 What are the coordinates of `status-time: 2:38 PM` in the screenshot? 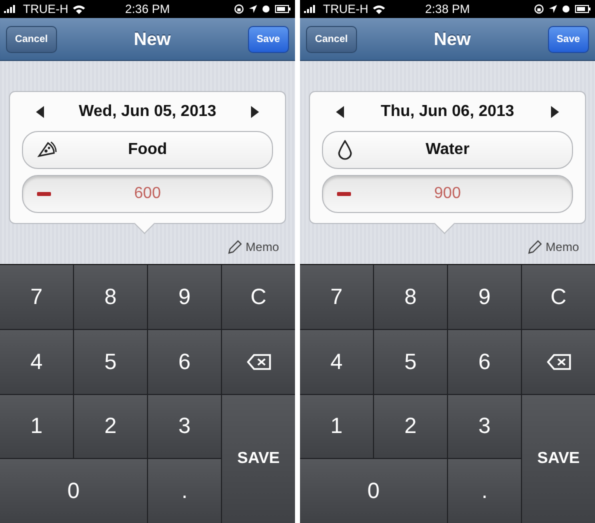 It's located at (447, 9).